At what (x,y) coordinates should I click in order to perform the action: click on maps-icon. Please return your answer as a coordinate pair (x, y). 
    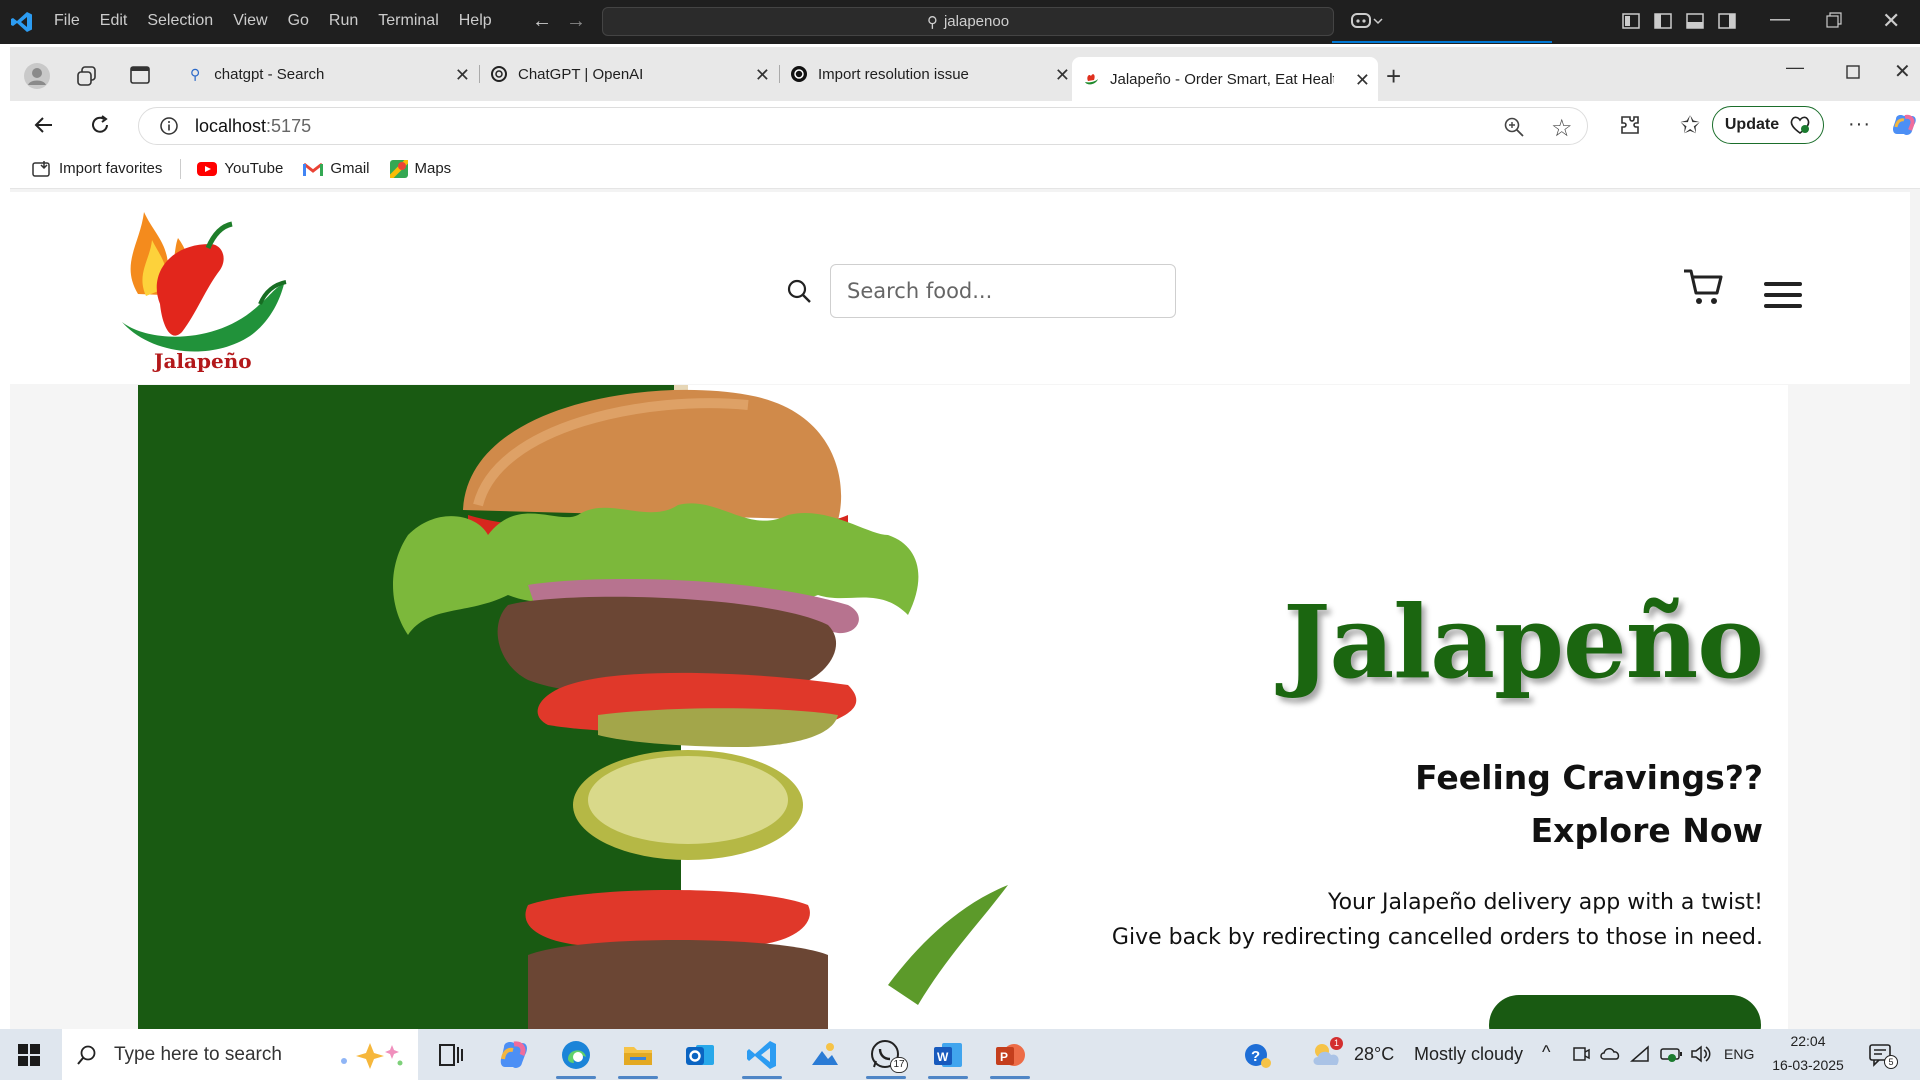
    Looking at the image, I should click on (398, 168).